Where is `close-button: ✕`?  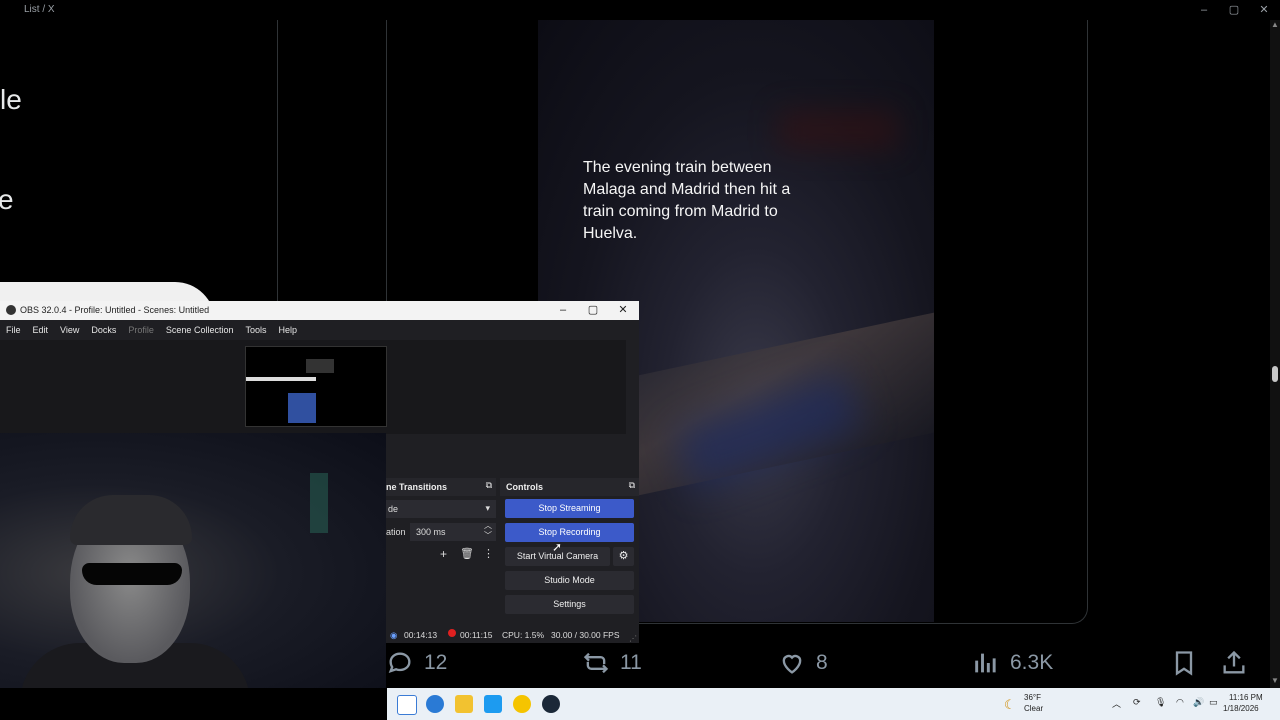 close-button: ✕ is located at coordinates (1264, 10).